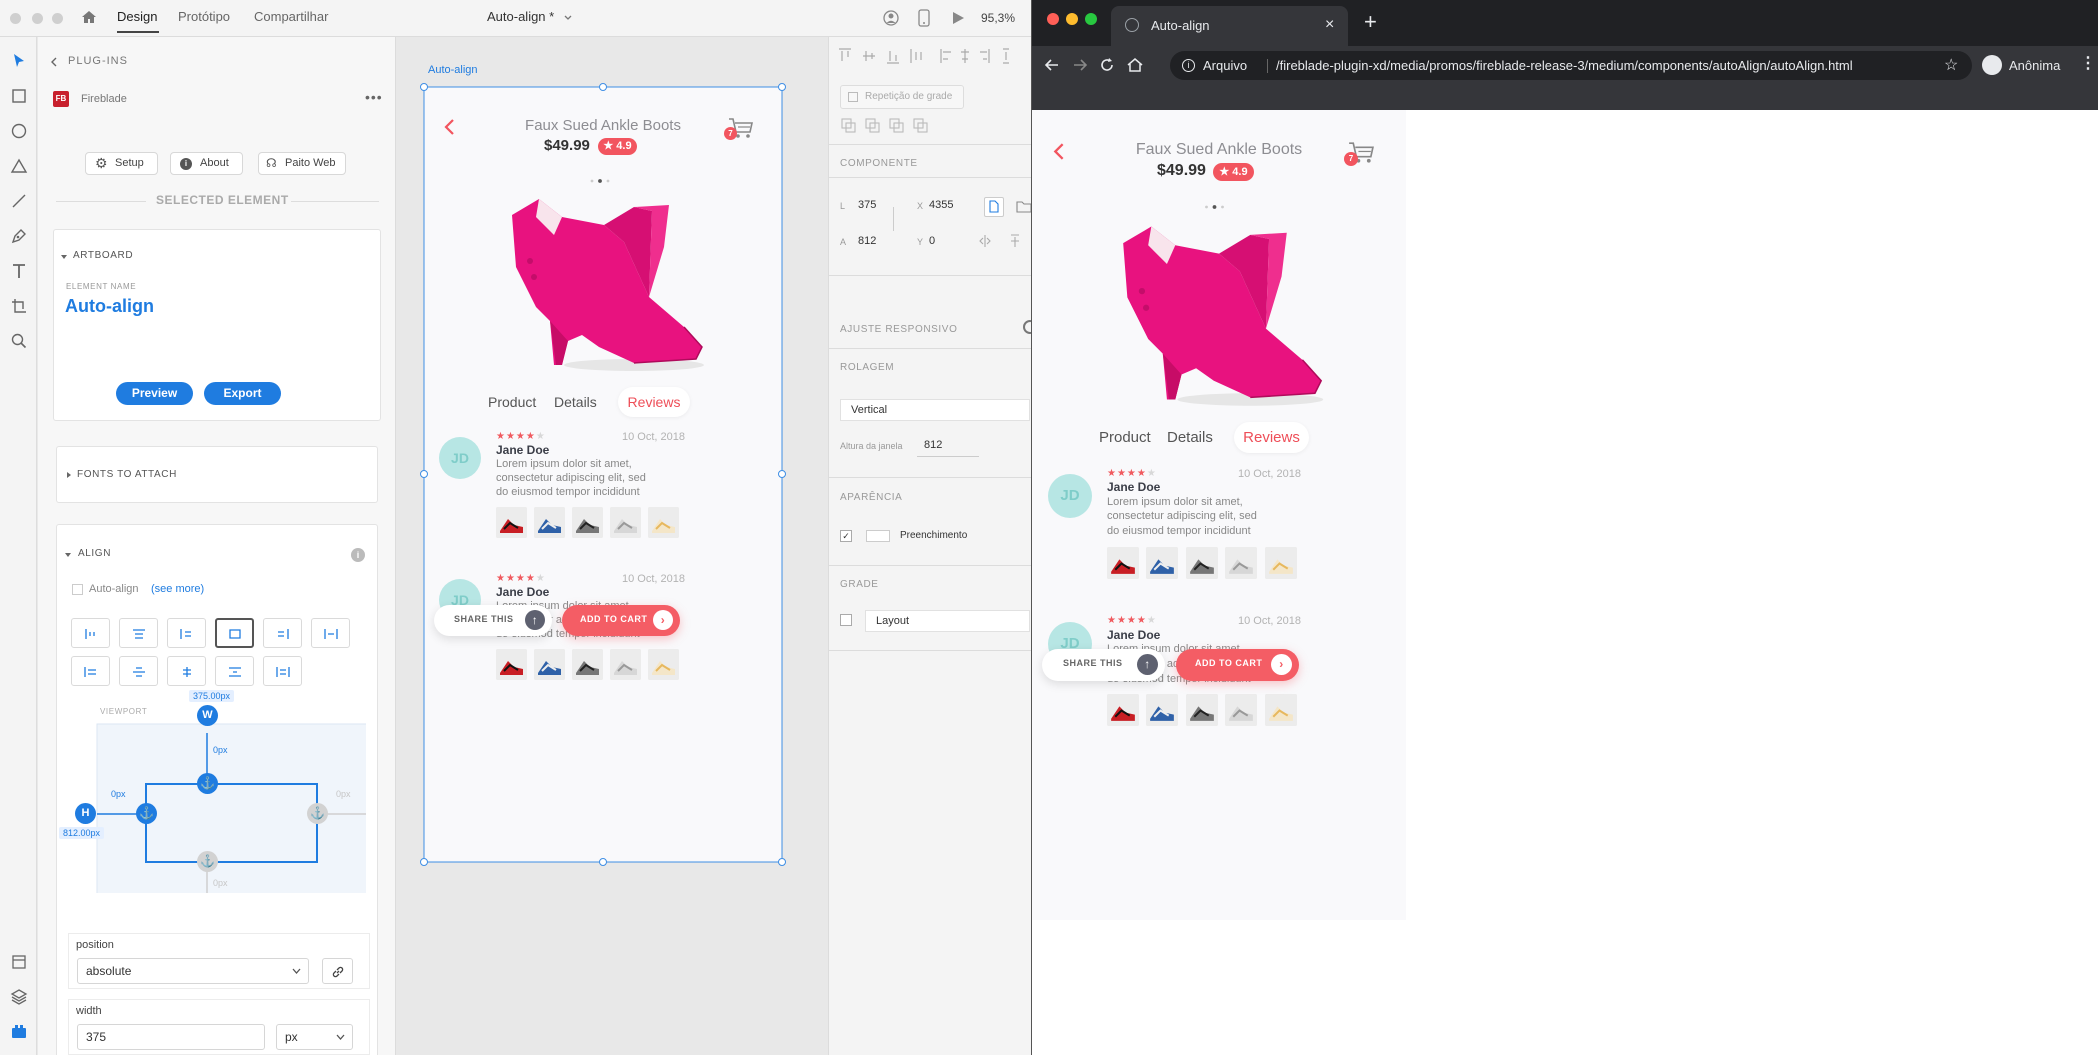 The height and width of the screenshot is (1055, 2098). What do you see at coordinates (867, 205) in the screenshot?
I see `width-value: 375` at bounding box center [867, 205].